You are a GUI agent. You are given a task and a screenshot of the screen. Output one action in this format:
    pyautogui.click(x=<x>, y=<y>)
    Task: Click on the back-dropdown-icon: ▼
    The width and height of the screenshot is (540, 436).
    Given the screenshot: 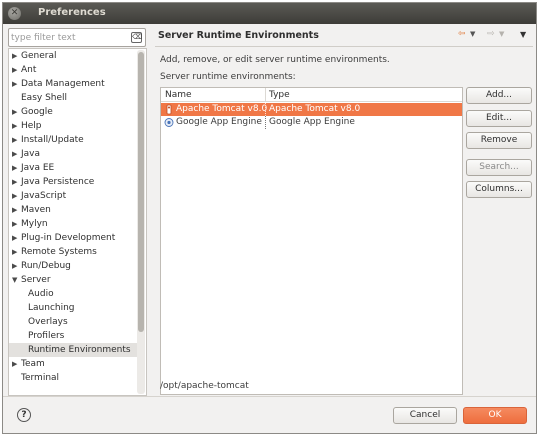 What is the action you would take?
    pyautogui.click(x=472, y=34)
    